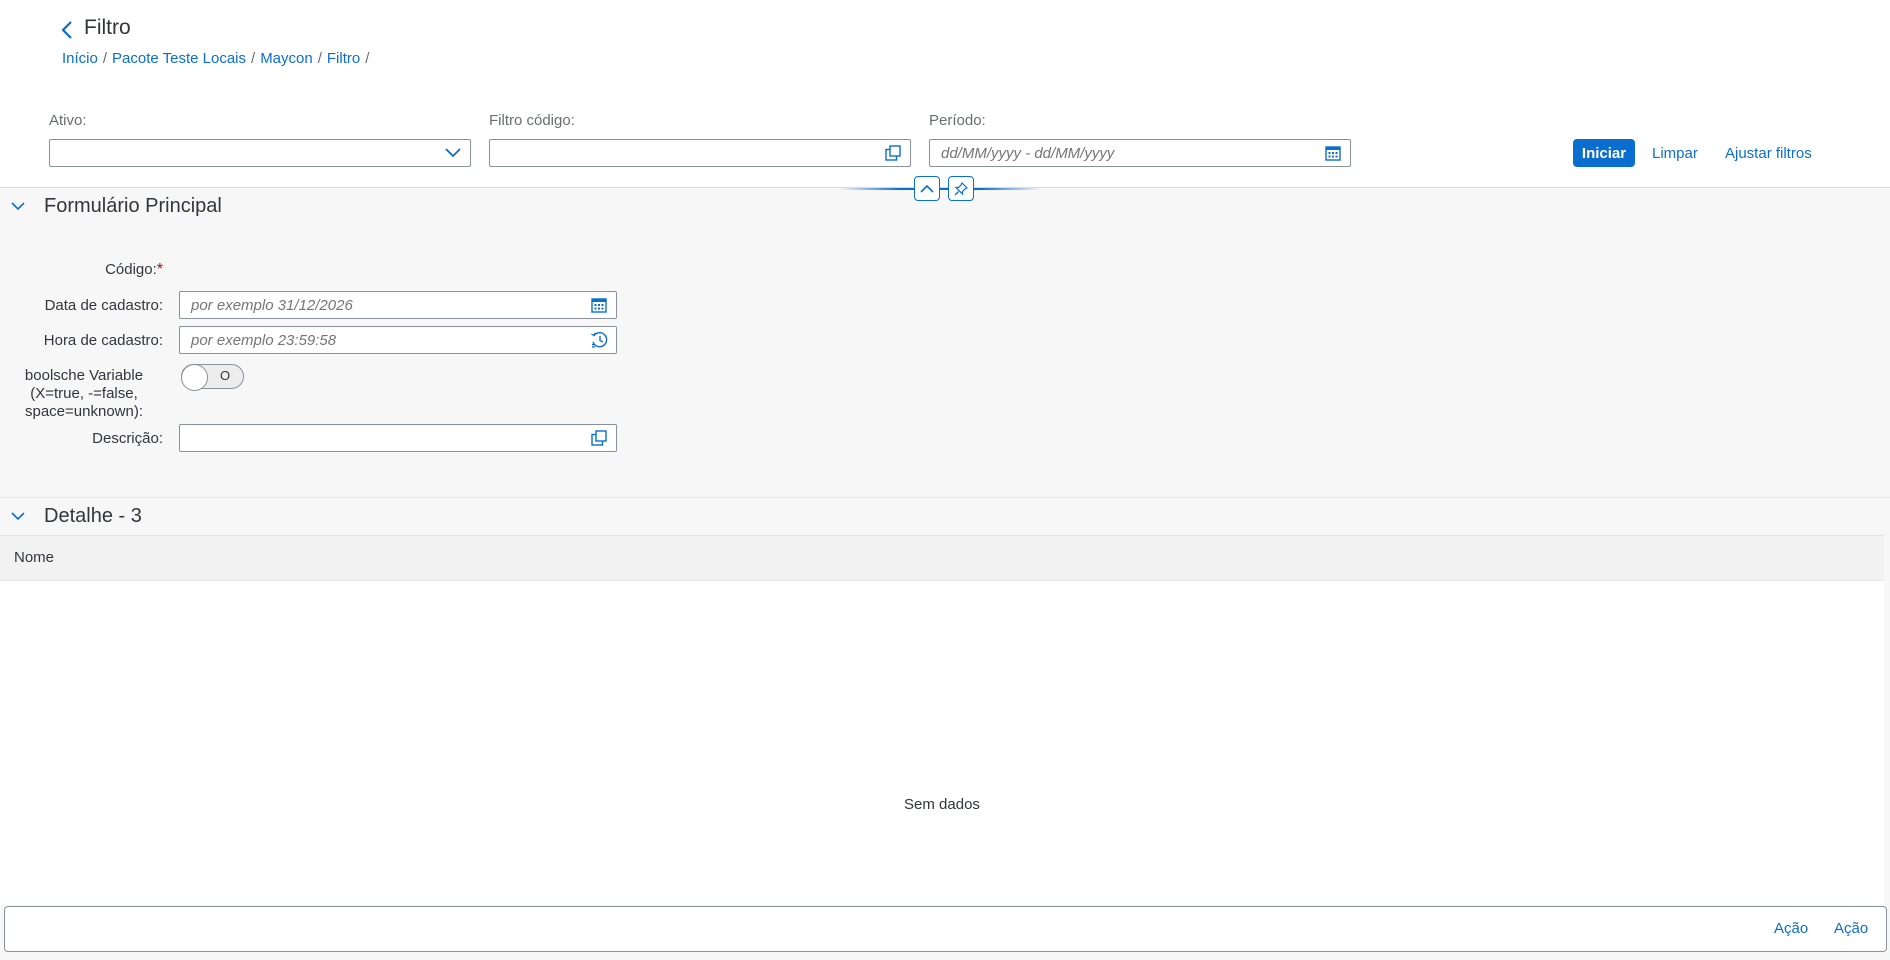 Image resolution: width=1890 pixels, height=960 pixels. What do you see at coordinates (264, 340) in the screenshot?
I see `hora-cadastro-placeholder: por exemplo 23:59:58` at bounding box center [264, 340].